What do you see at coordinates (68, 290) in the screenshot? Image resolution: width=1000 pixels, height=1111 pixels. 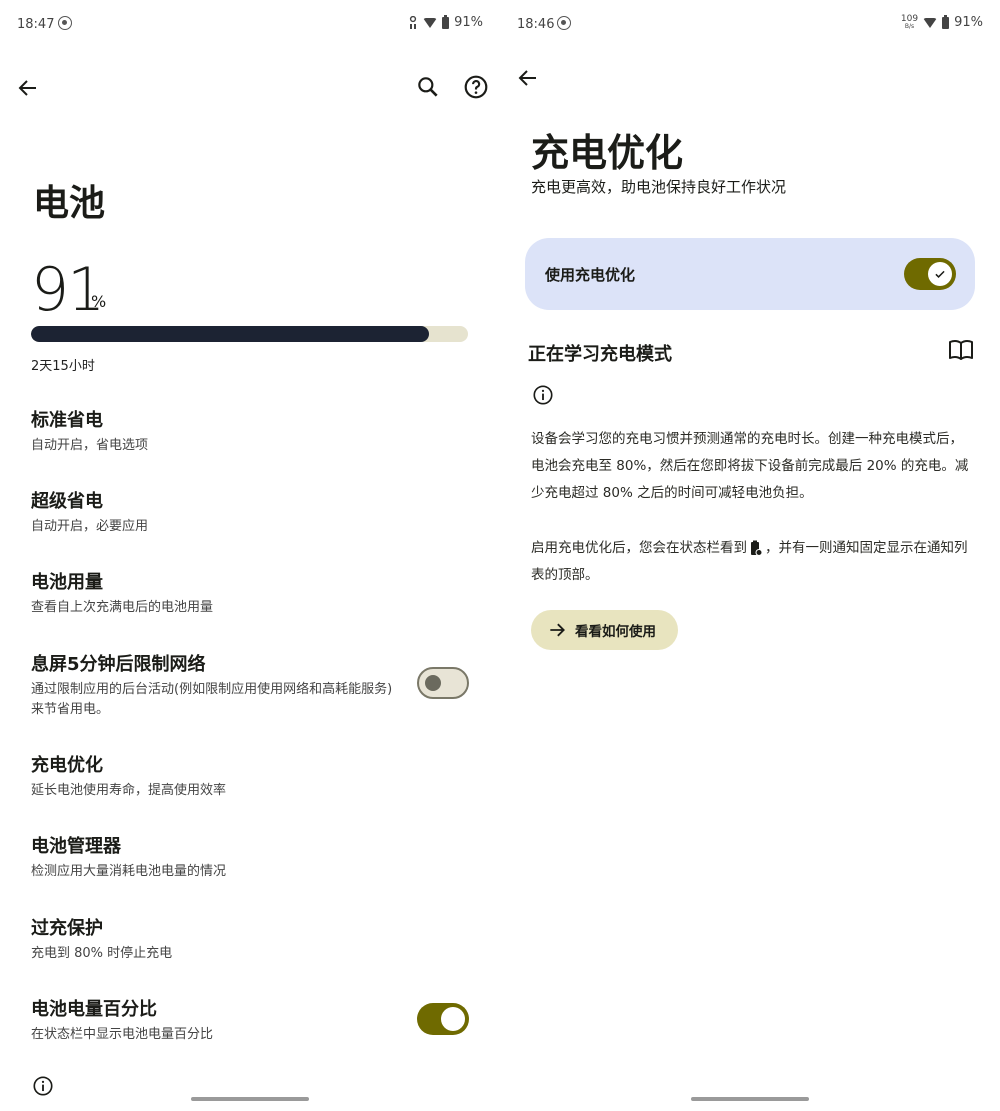 I see `battery-level: 91` at bounding box center [68, 290].